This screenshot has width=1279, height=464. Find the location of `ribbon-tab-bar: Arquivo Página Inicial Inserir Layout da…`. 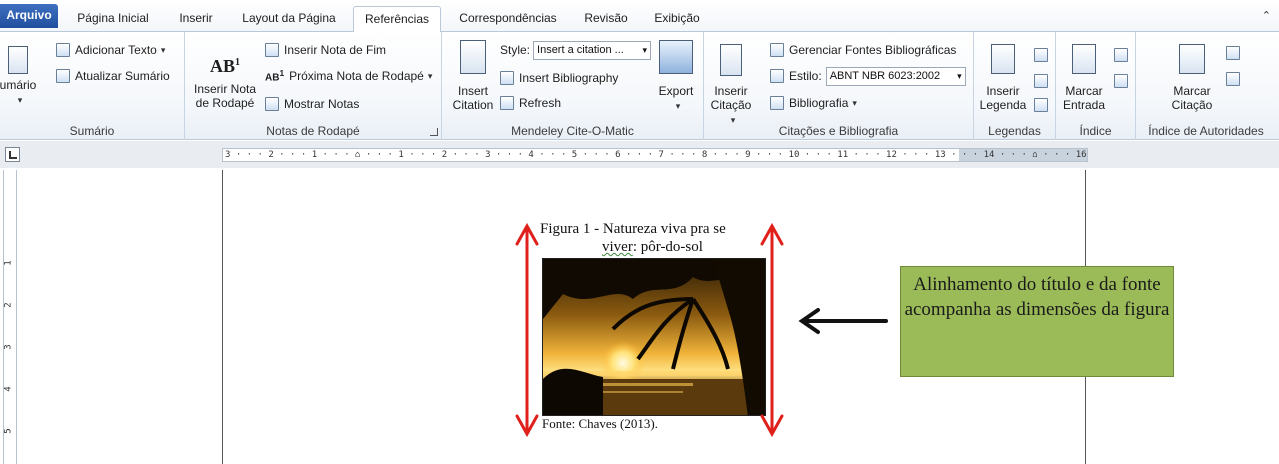

ribbon-tab-bar: Arquivo Página Inicial Inserir Layout da… is located at coordinates (639, 16).